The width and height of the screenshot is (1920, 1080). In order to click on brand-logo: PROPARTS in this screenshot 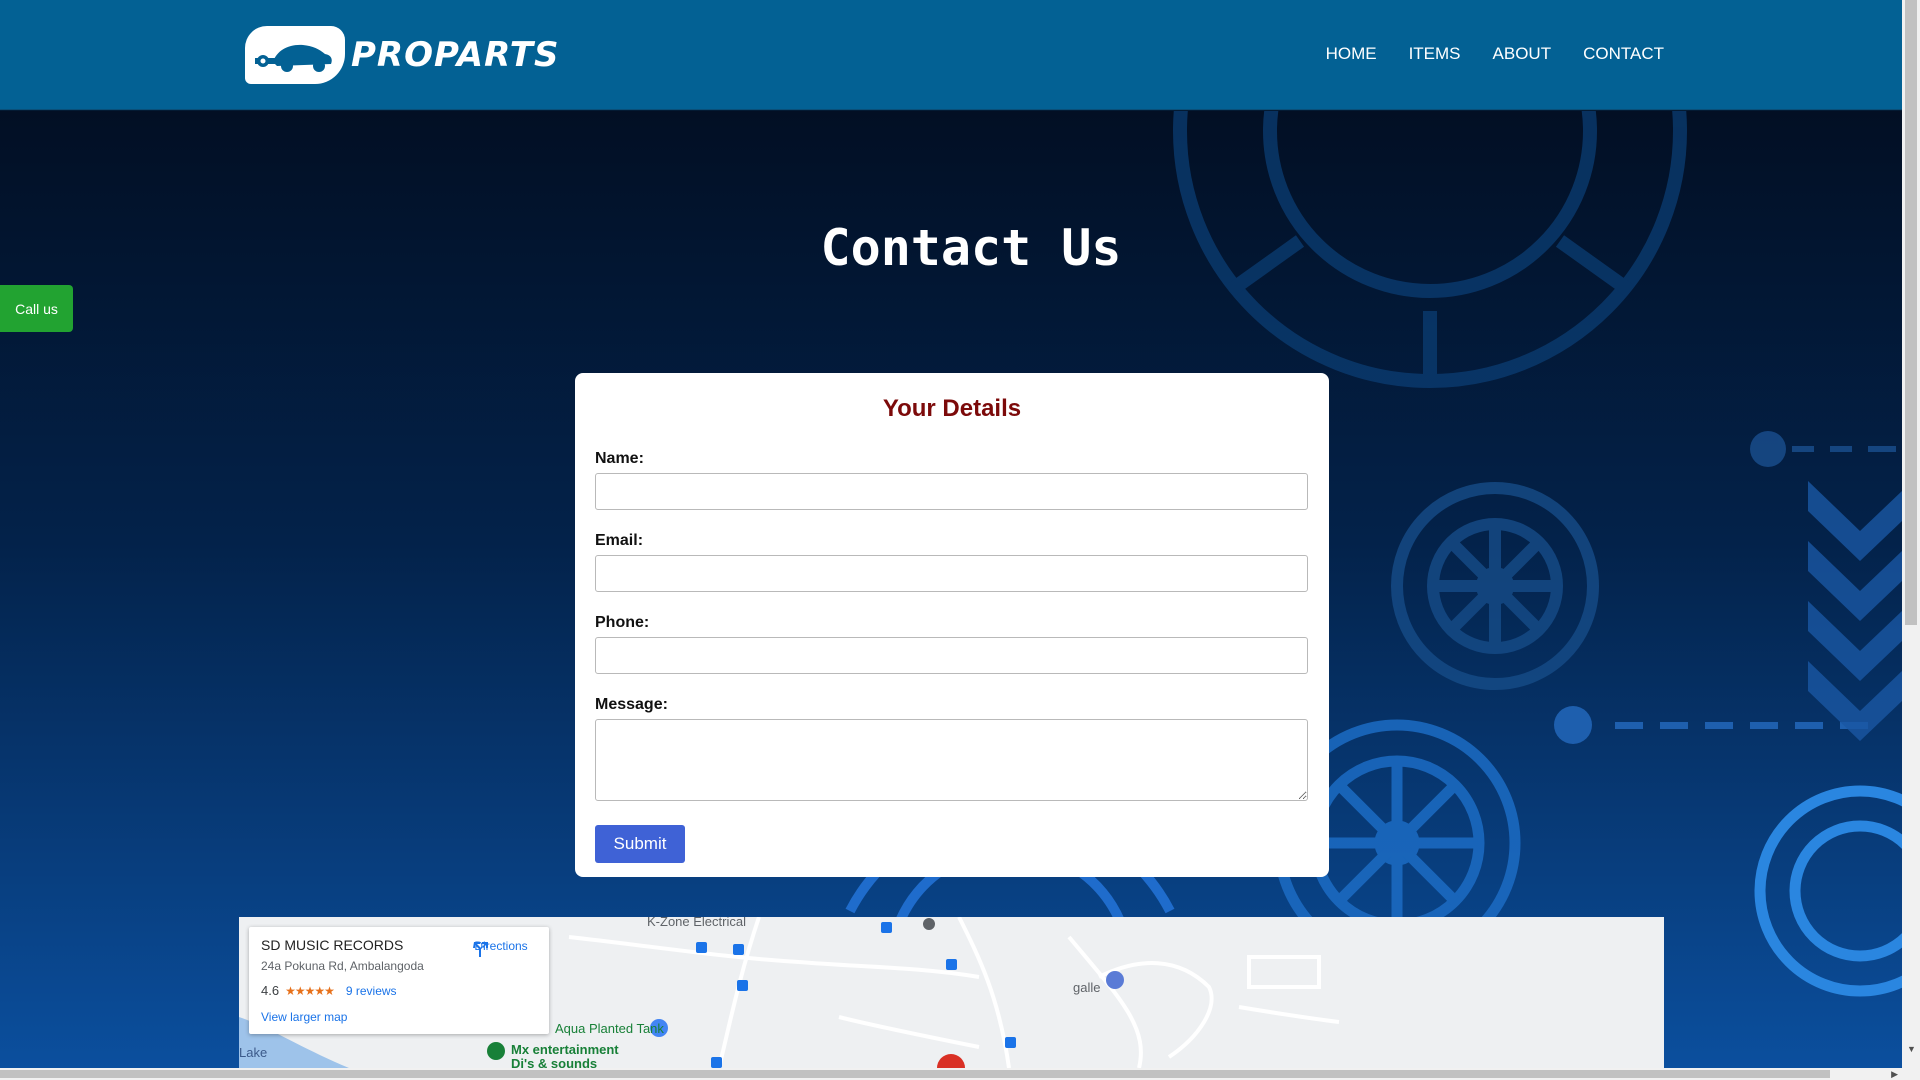, I will do `click(402, 55)`.